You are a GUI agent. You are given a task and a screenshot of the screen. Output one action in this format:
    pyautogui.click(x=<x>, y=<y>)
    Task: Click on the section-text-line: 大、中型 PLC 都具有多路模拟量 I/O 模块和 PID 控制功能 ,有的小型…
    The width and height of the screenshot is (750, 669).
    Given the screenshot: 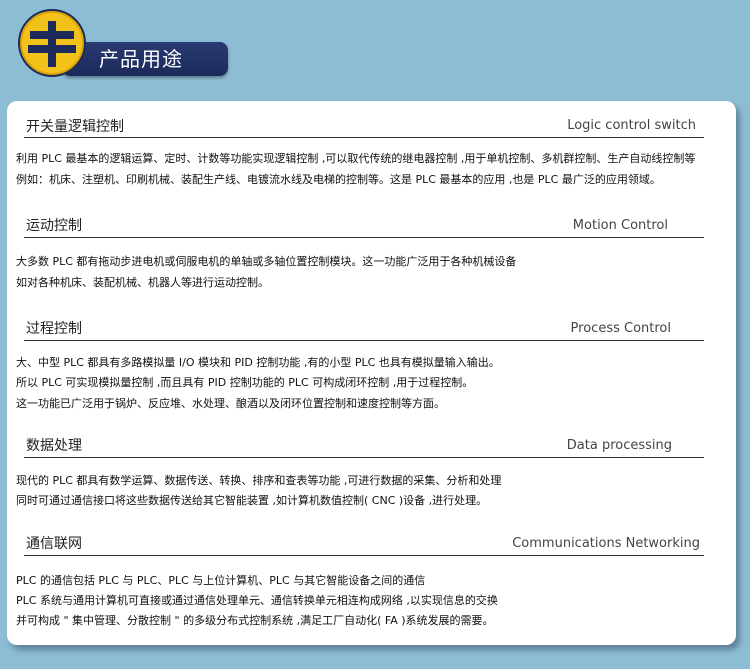 What is the action you would take?
    pyautogui.click(x=258, y=362)
    